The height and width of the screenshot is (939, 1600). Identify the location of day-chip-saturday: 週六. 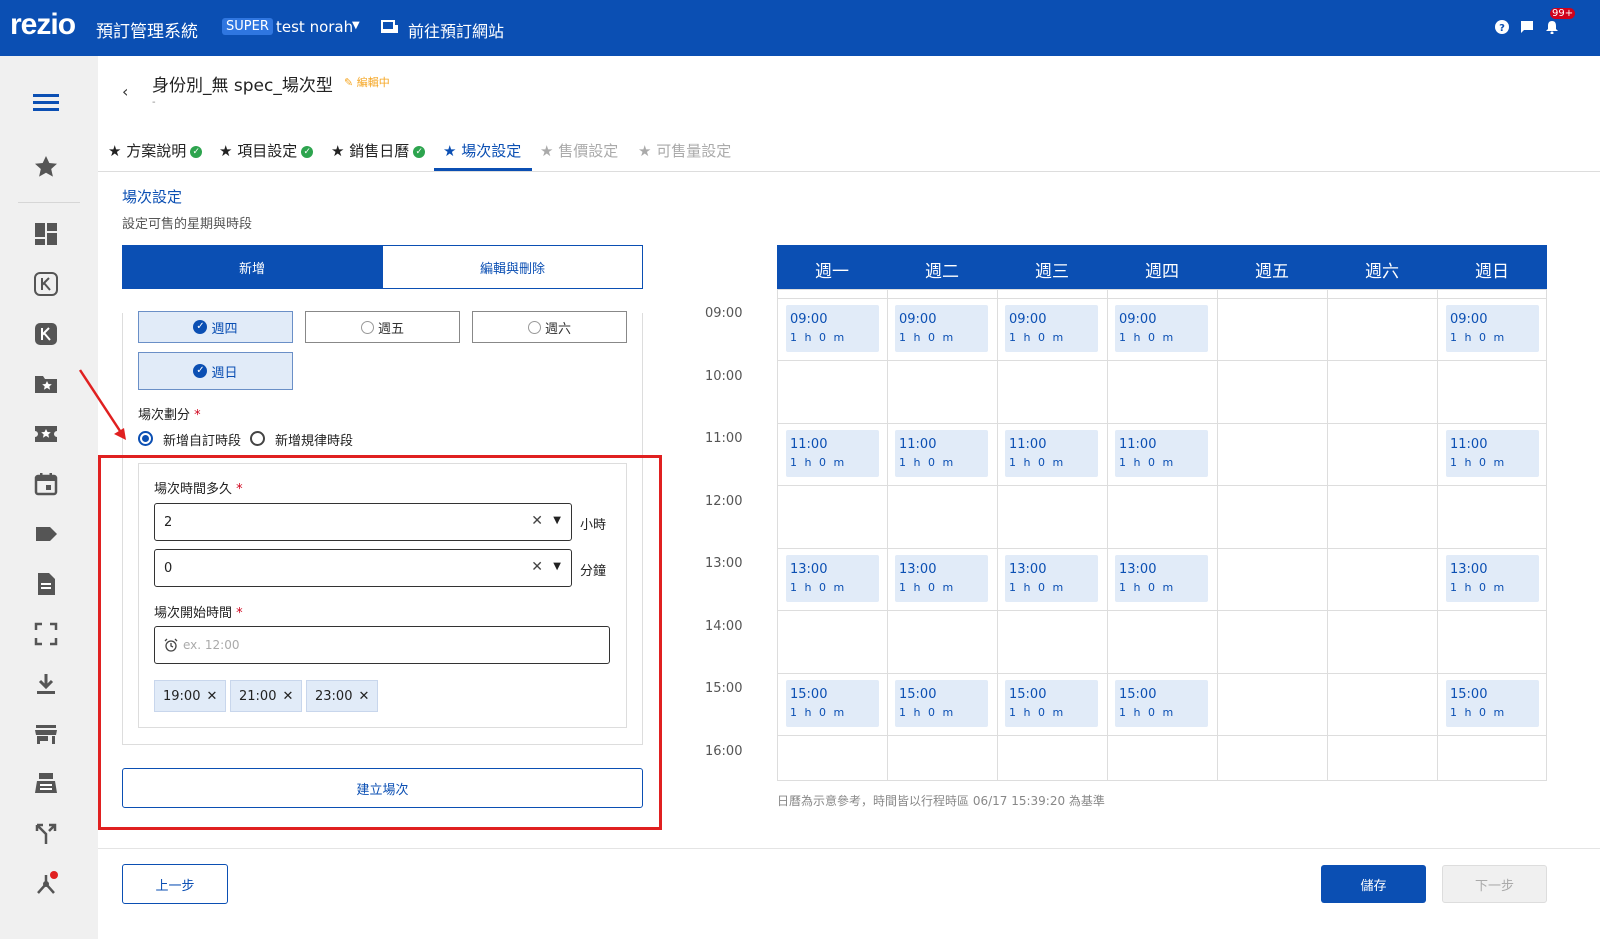
(549, 327).